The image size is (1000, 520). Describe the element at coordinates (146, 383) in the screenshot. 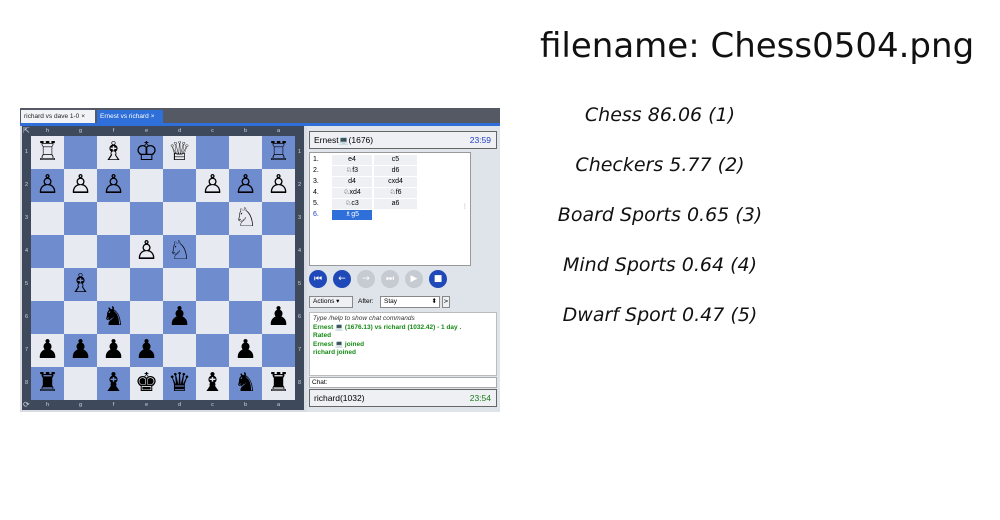

I see `chess-piece-square: ♚` at that location.